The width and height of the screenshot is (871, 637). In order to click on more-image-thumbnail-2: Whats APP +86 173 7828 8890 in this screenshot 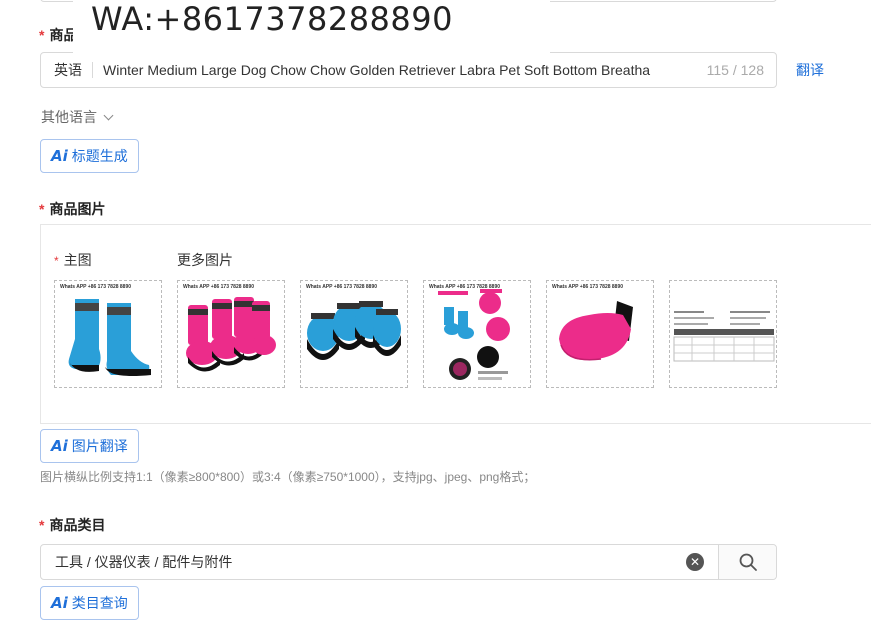, I will do `click(354, 334)`.